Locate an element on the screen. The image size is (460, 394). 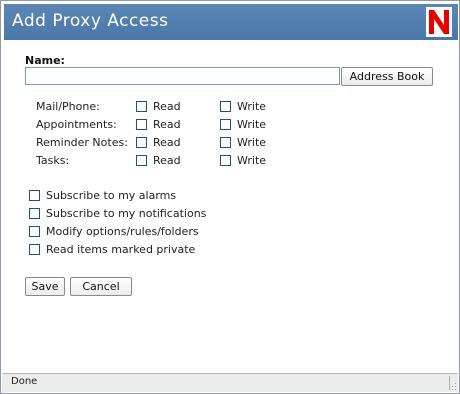
resize-grip-icon is located at coordinates (453, 387).